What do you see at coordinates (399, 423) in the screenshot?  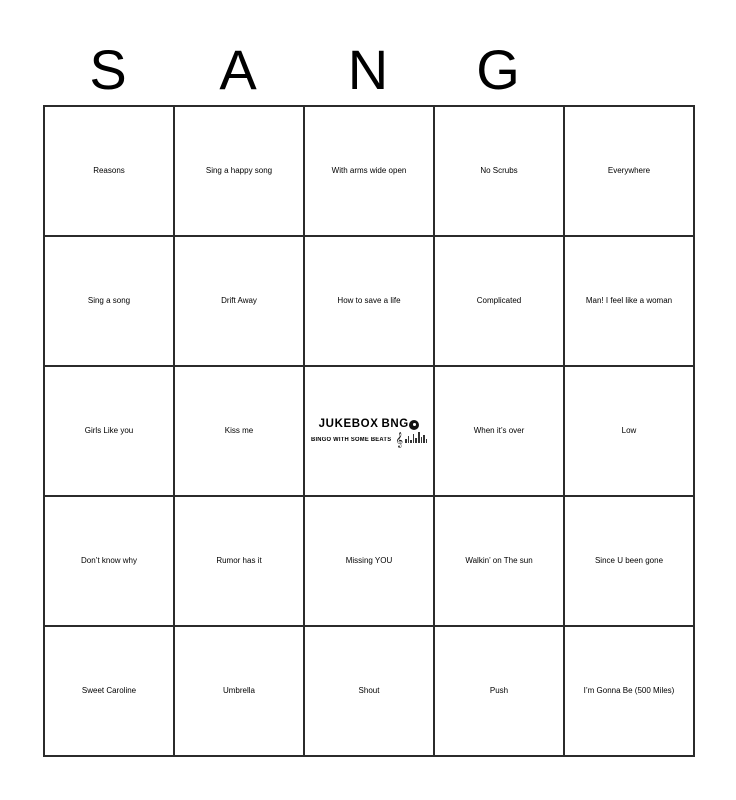 I see `logo-word-bingo-part2: NG` at bounding box center [399, 423].